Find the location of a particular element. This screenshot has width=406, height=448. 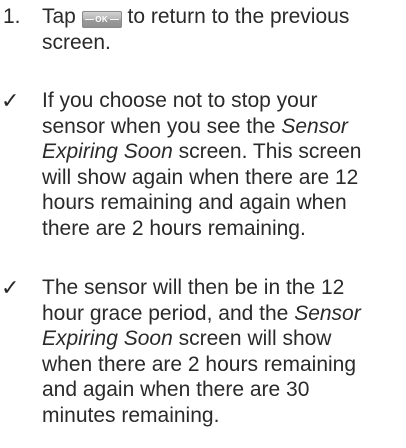

ok-button: OK is located at coordinates (101, 19).